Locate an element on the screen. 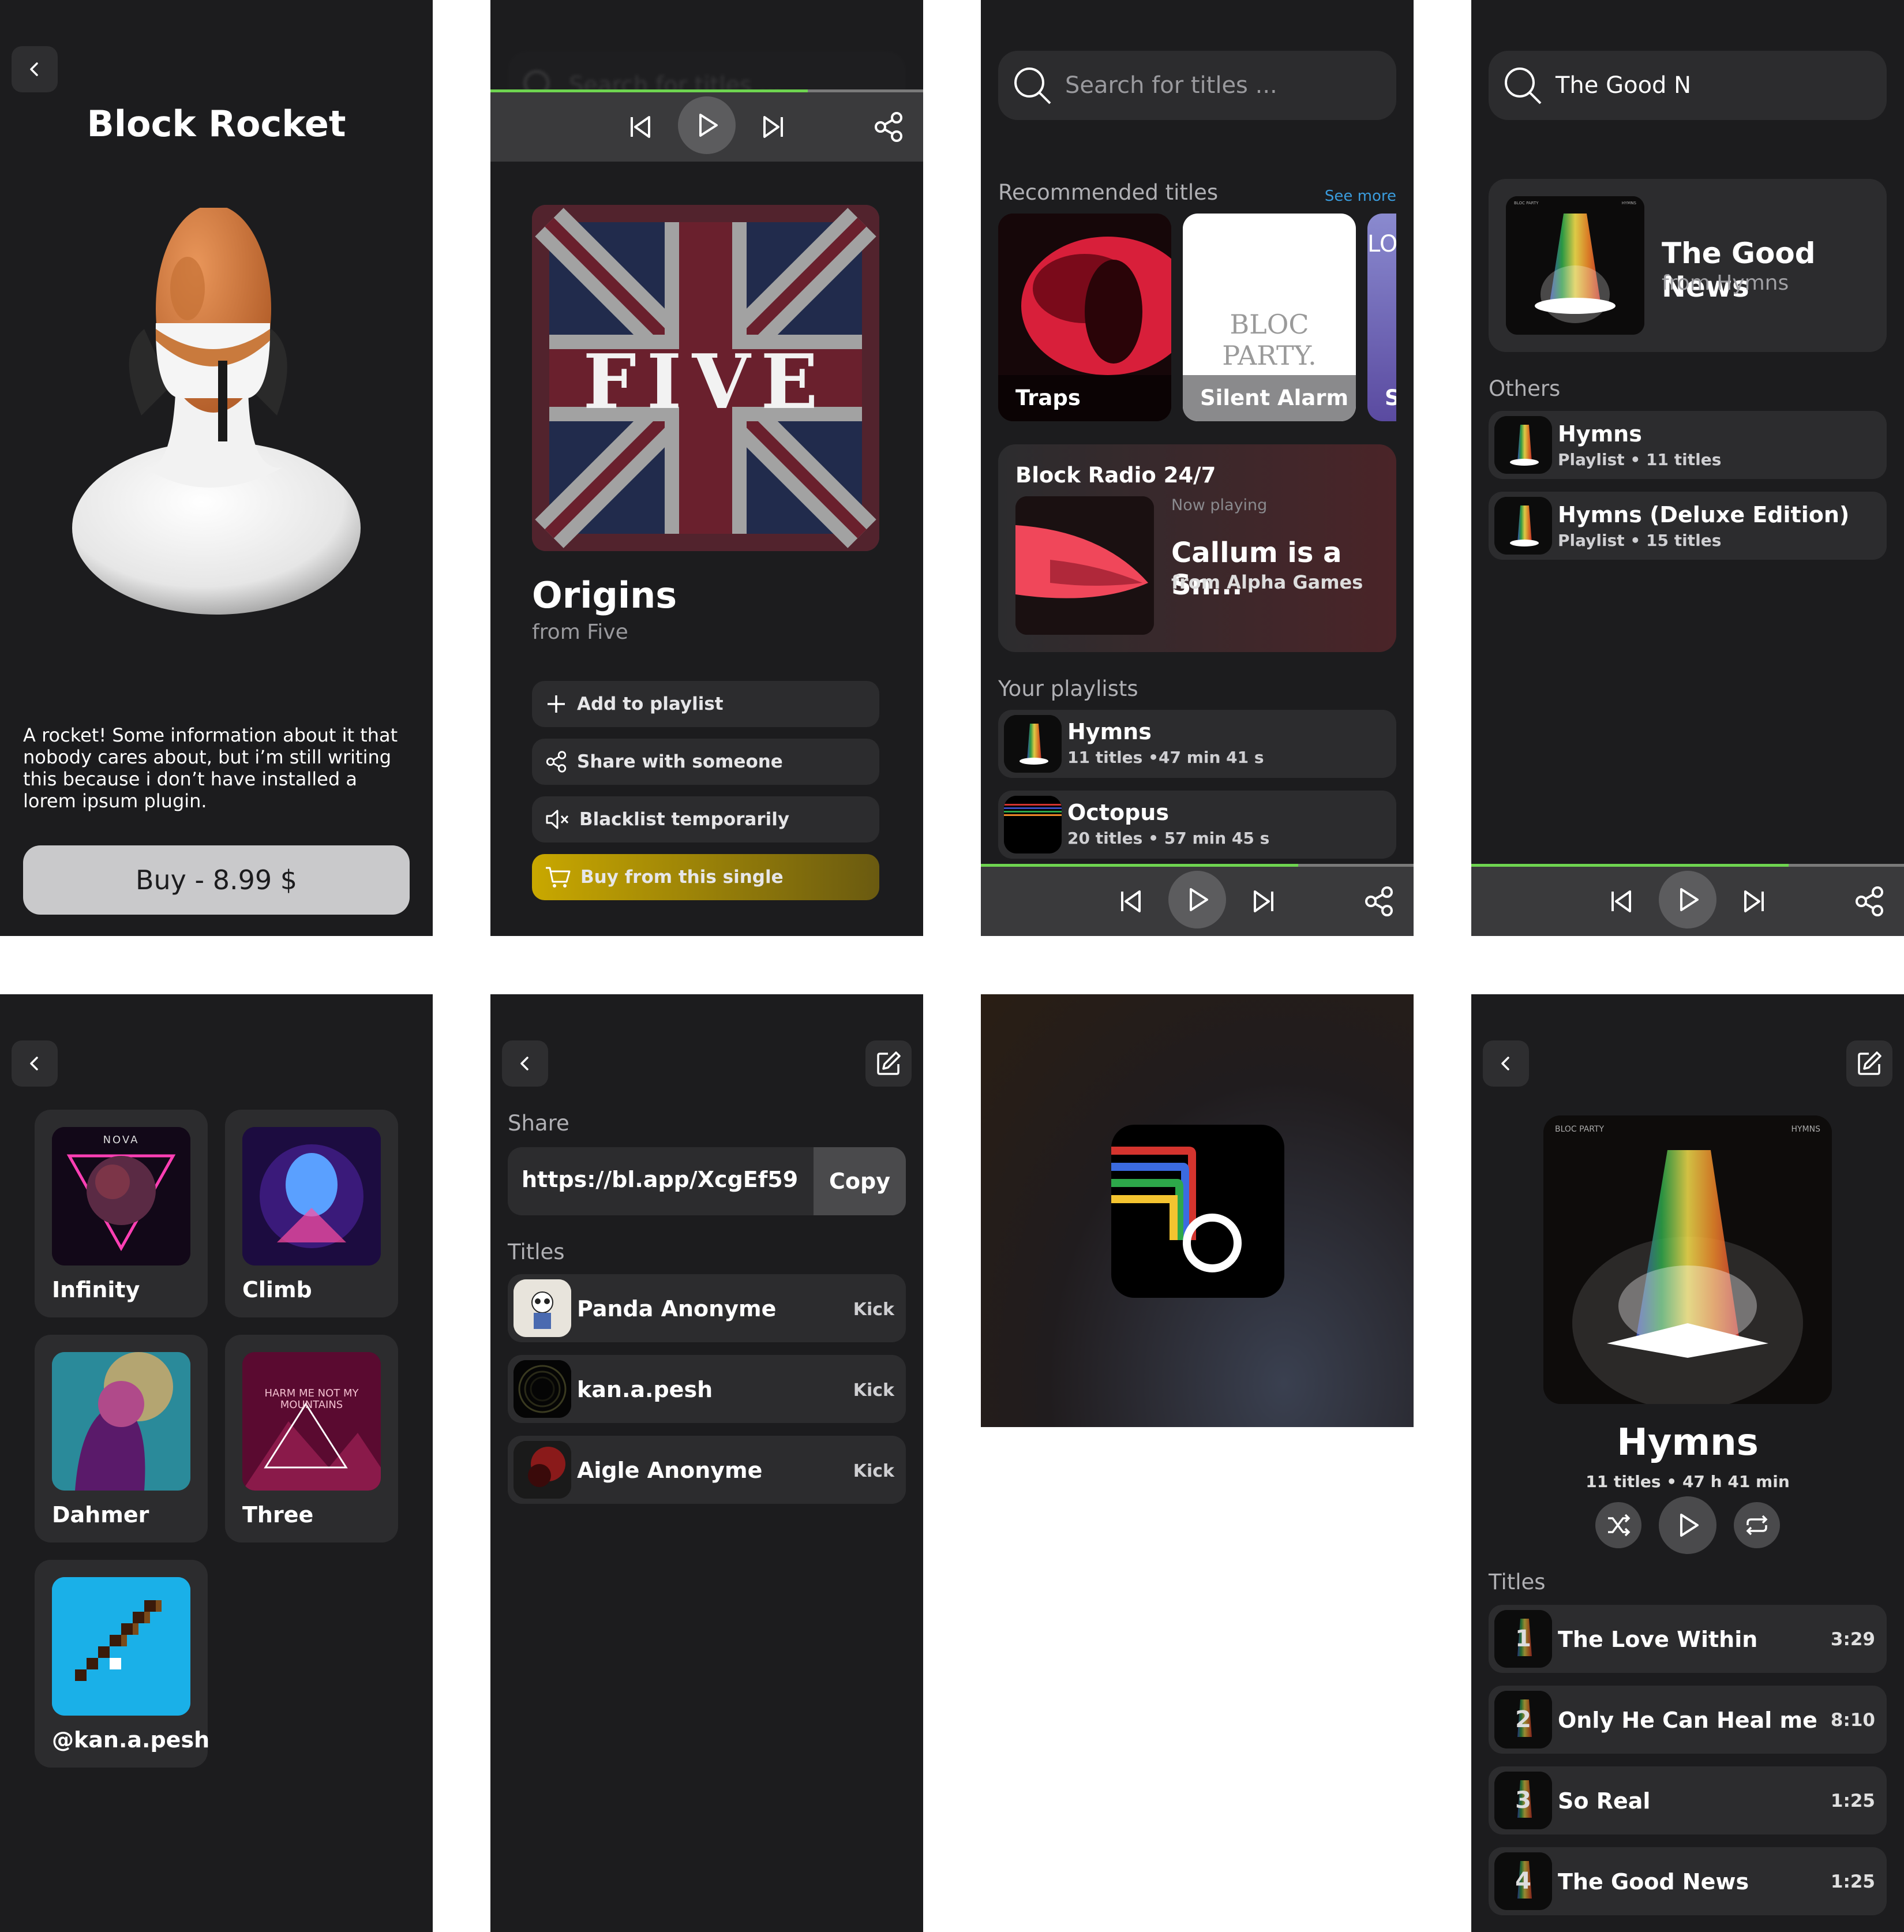 This screenshot has width=1904, height=1932. copy-button: Copy is located at coordinates (860, 1181).